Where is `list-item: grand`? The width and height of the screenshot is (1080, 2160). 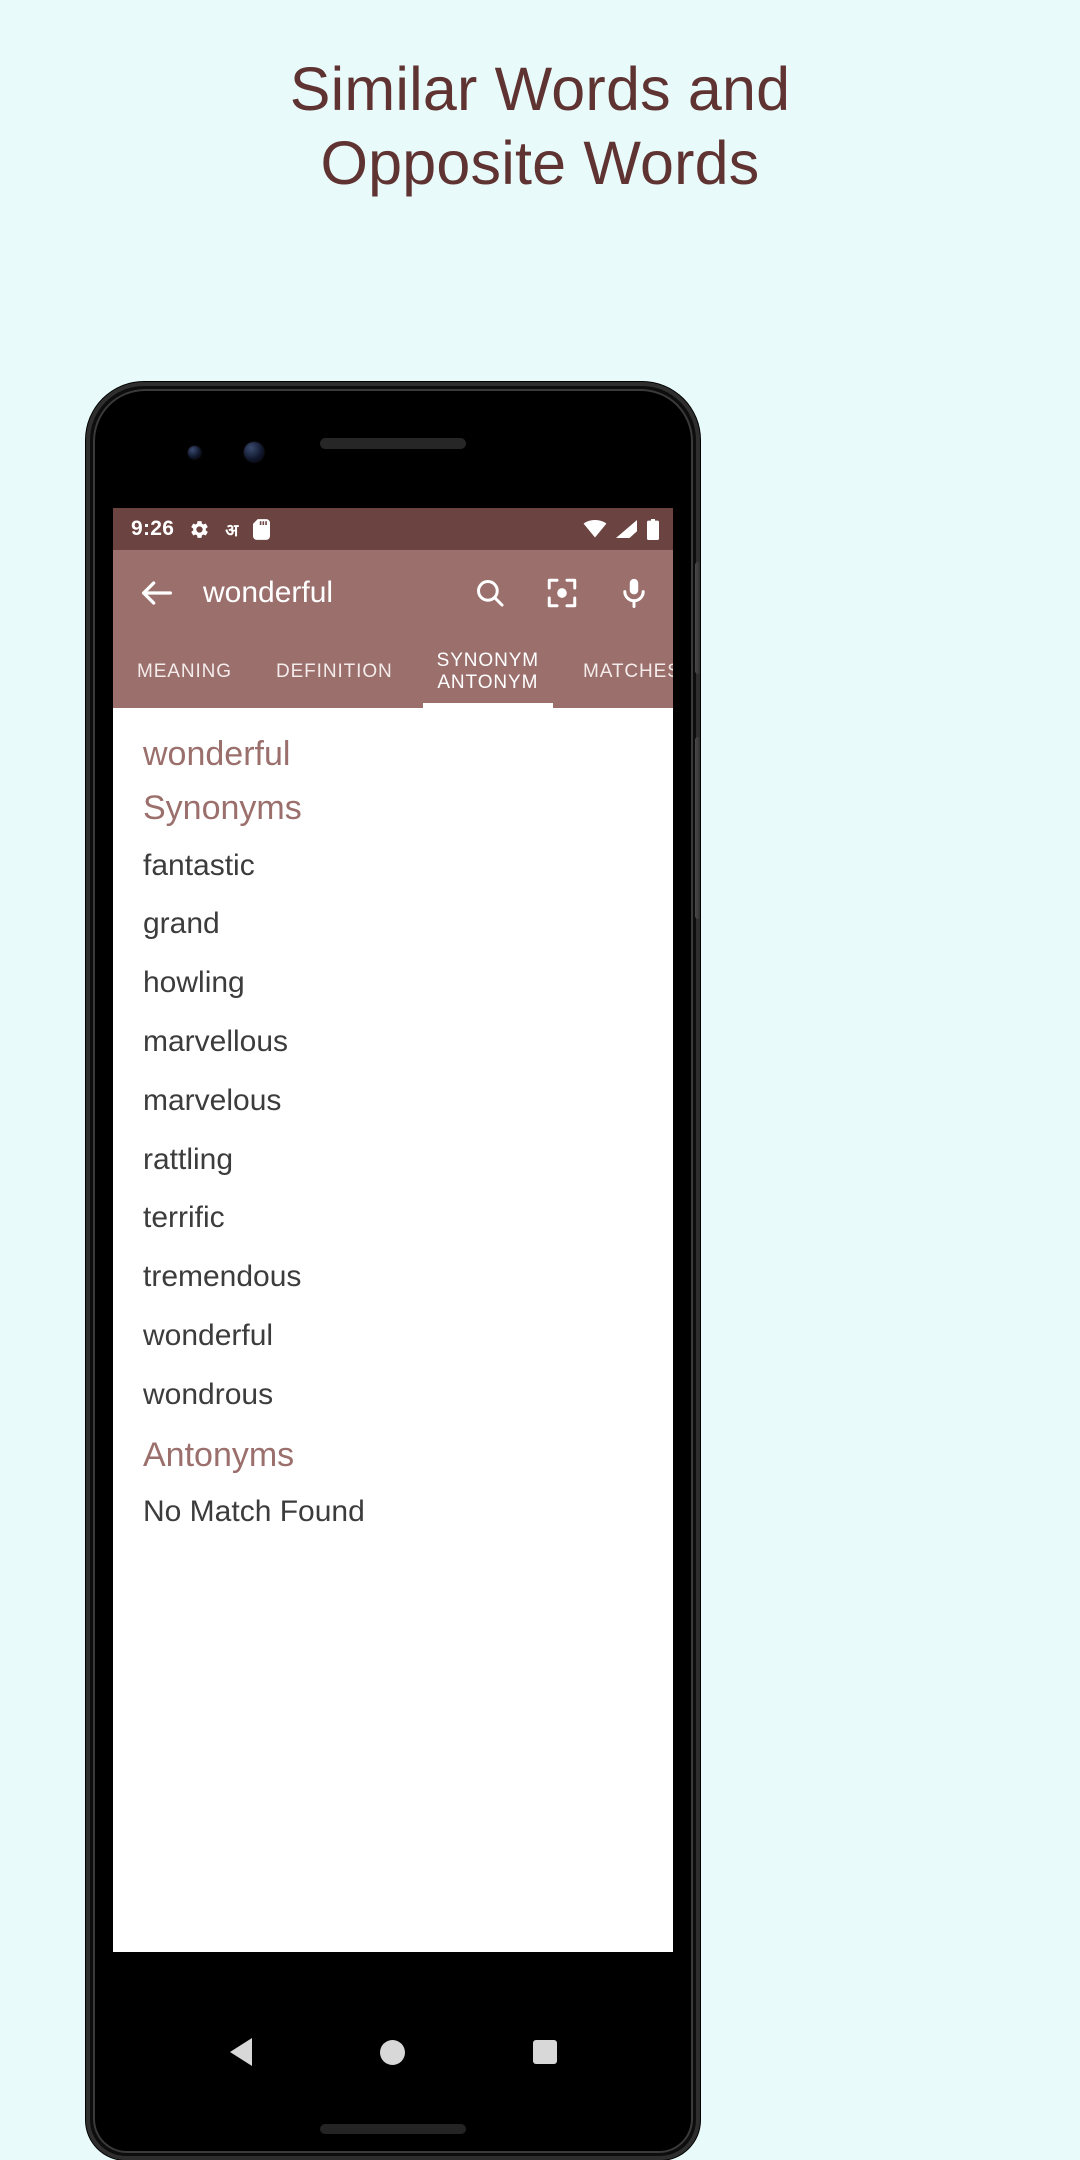 list-item: grand is located at coordinates (393, 924).